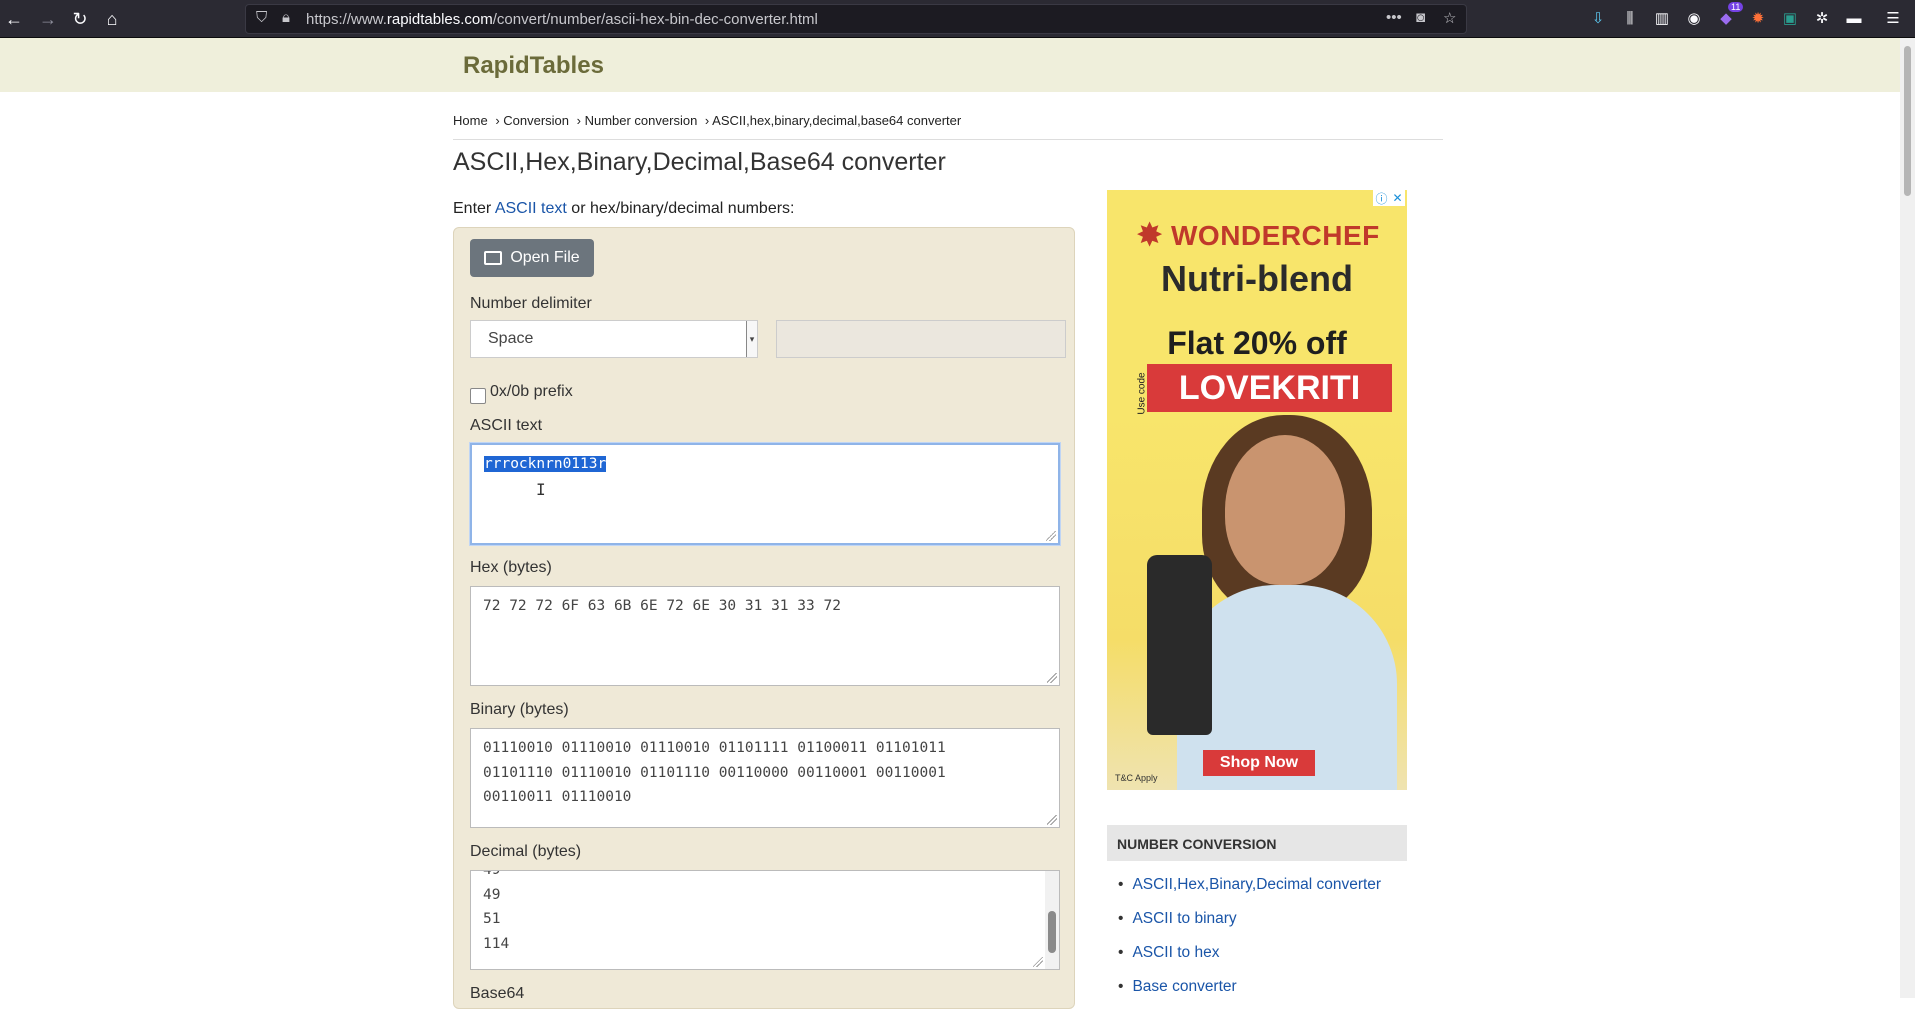 This screenshot has height=1009, width=1915. What do you see at coordinates (526, 851) in the screenshot?
I see `decimal-label: Decimal (bytes)` at bounding box center [526, 851].